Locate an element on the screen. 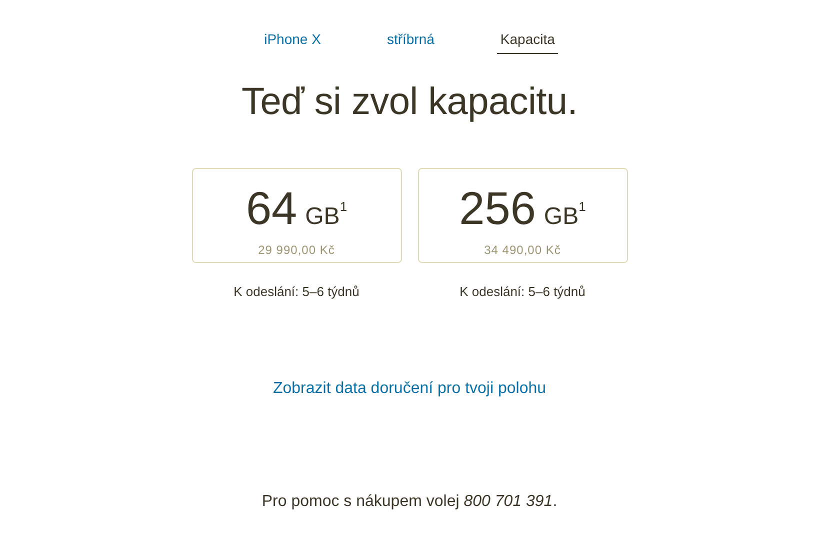 This screenshot has height=542, width=819. page-heading: Teď si zvol kapacitu. is located at coordinates (409, 102).